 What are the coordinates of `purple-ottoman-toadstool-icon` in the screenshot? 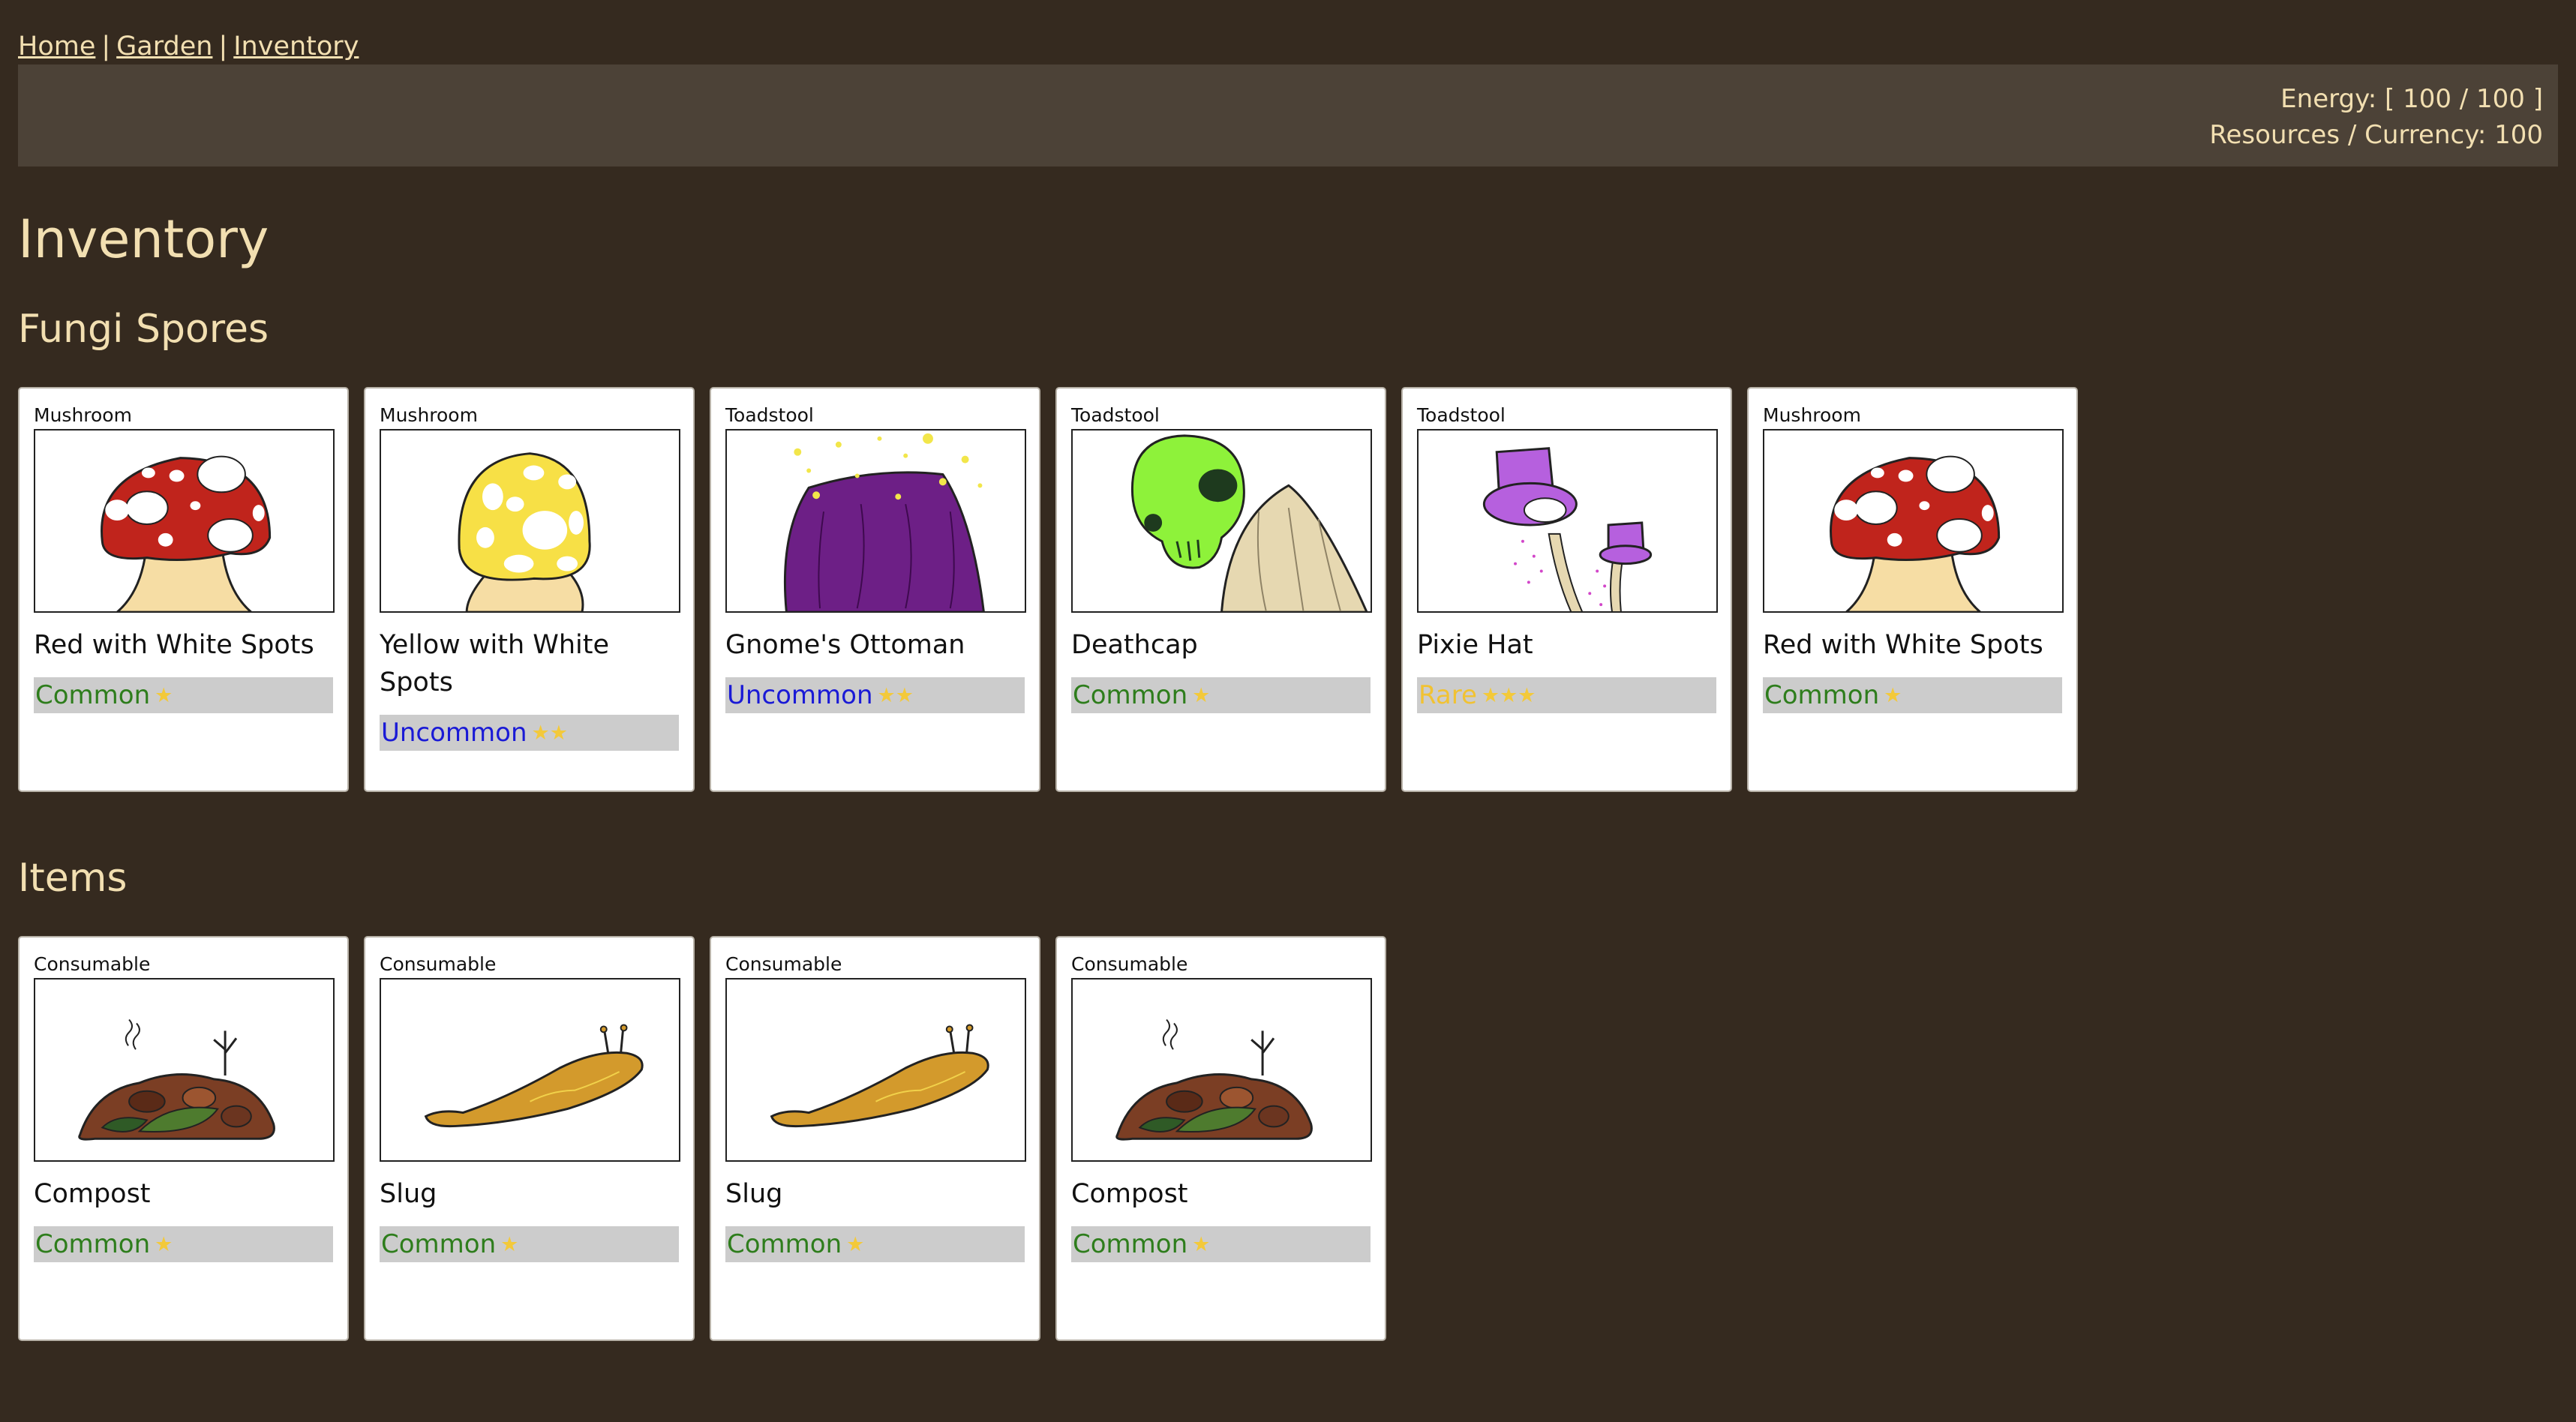 It's located at (876, 521).